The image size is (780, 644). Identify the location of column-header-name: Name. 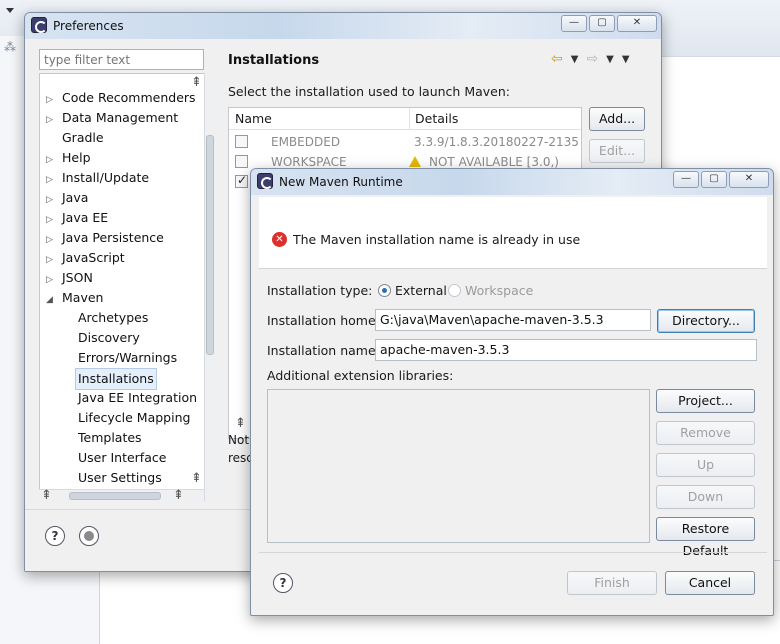
(253, 118).